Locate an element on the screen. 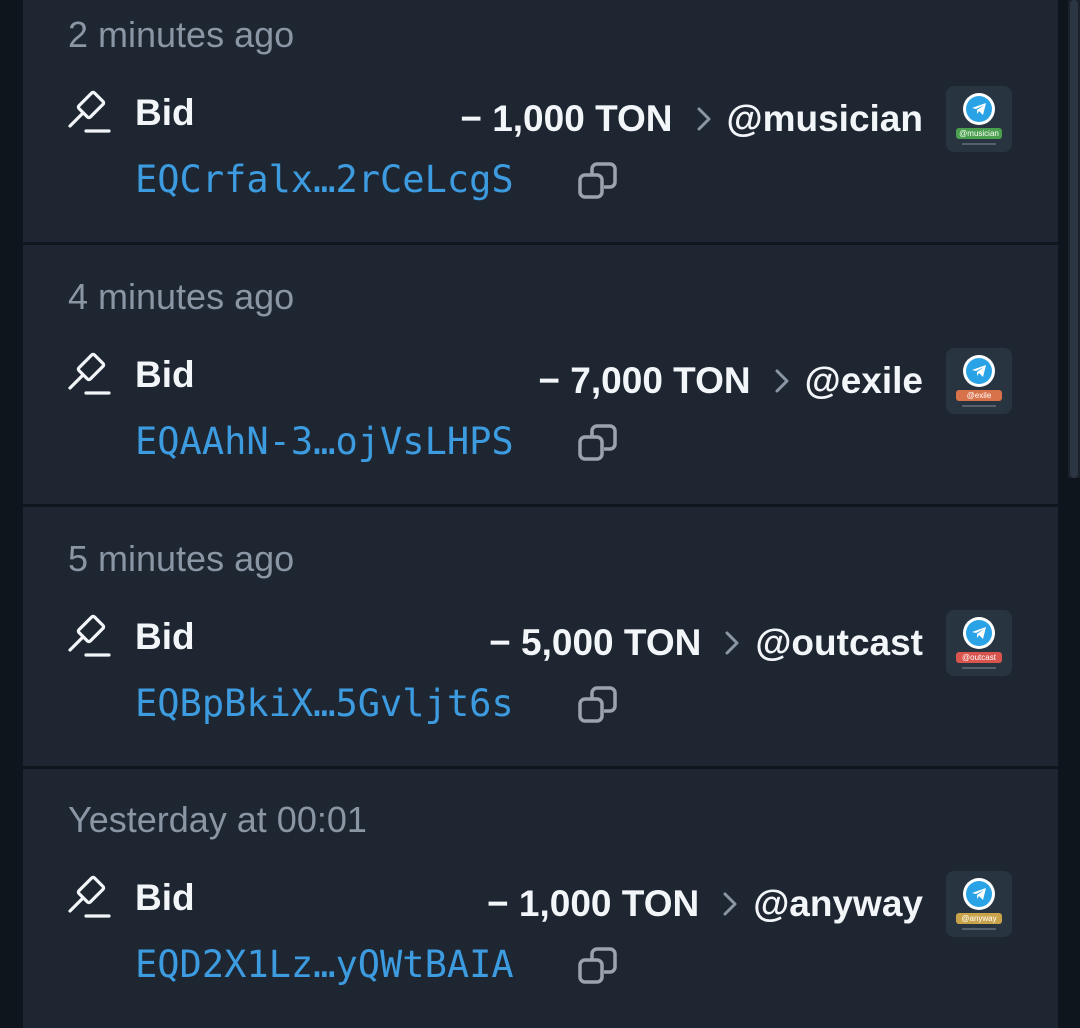  transaction-summary: − 1,000 TON @musician is located at coordinates (691, 119).